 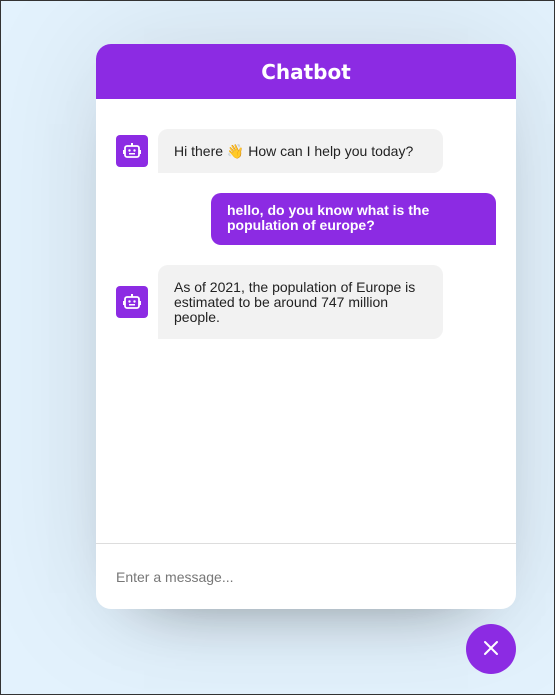 I want to click on message-input, so click(x=306, y=576).